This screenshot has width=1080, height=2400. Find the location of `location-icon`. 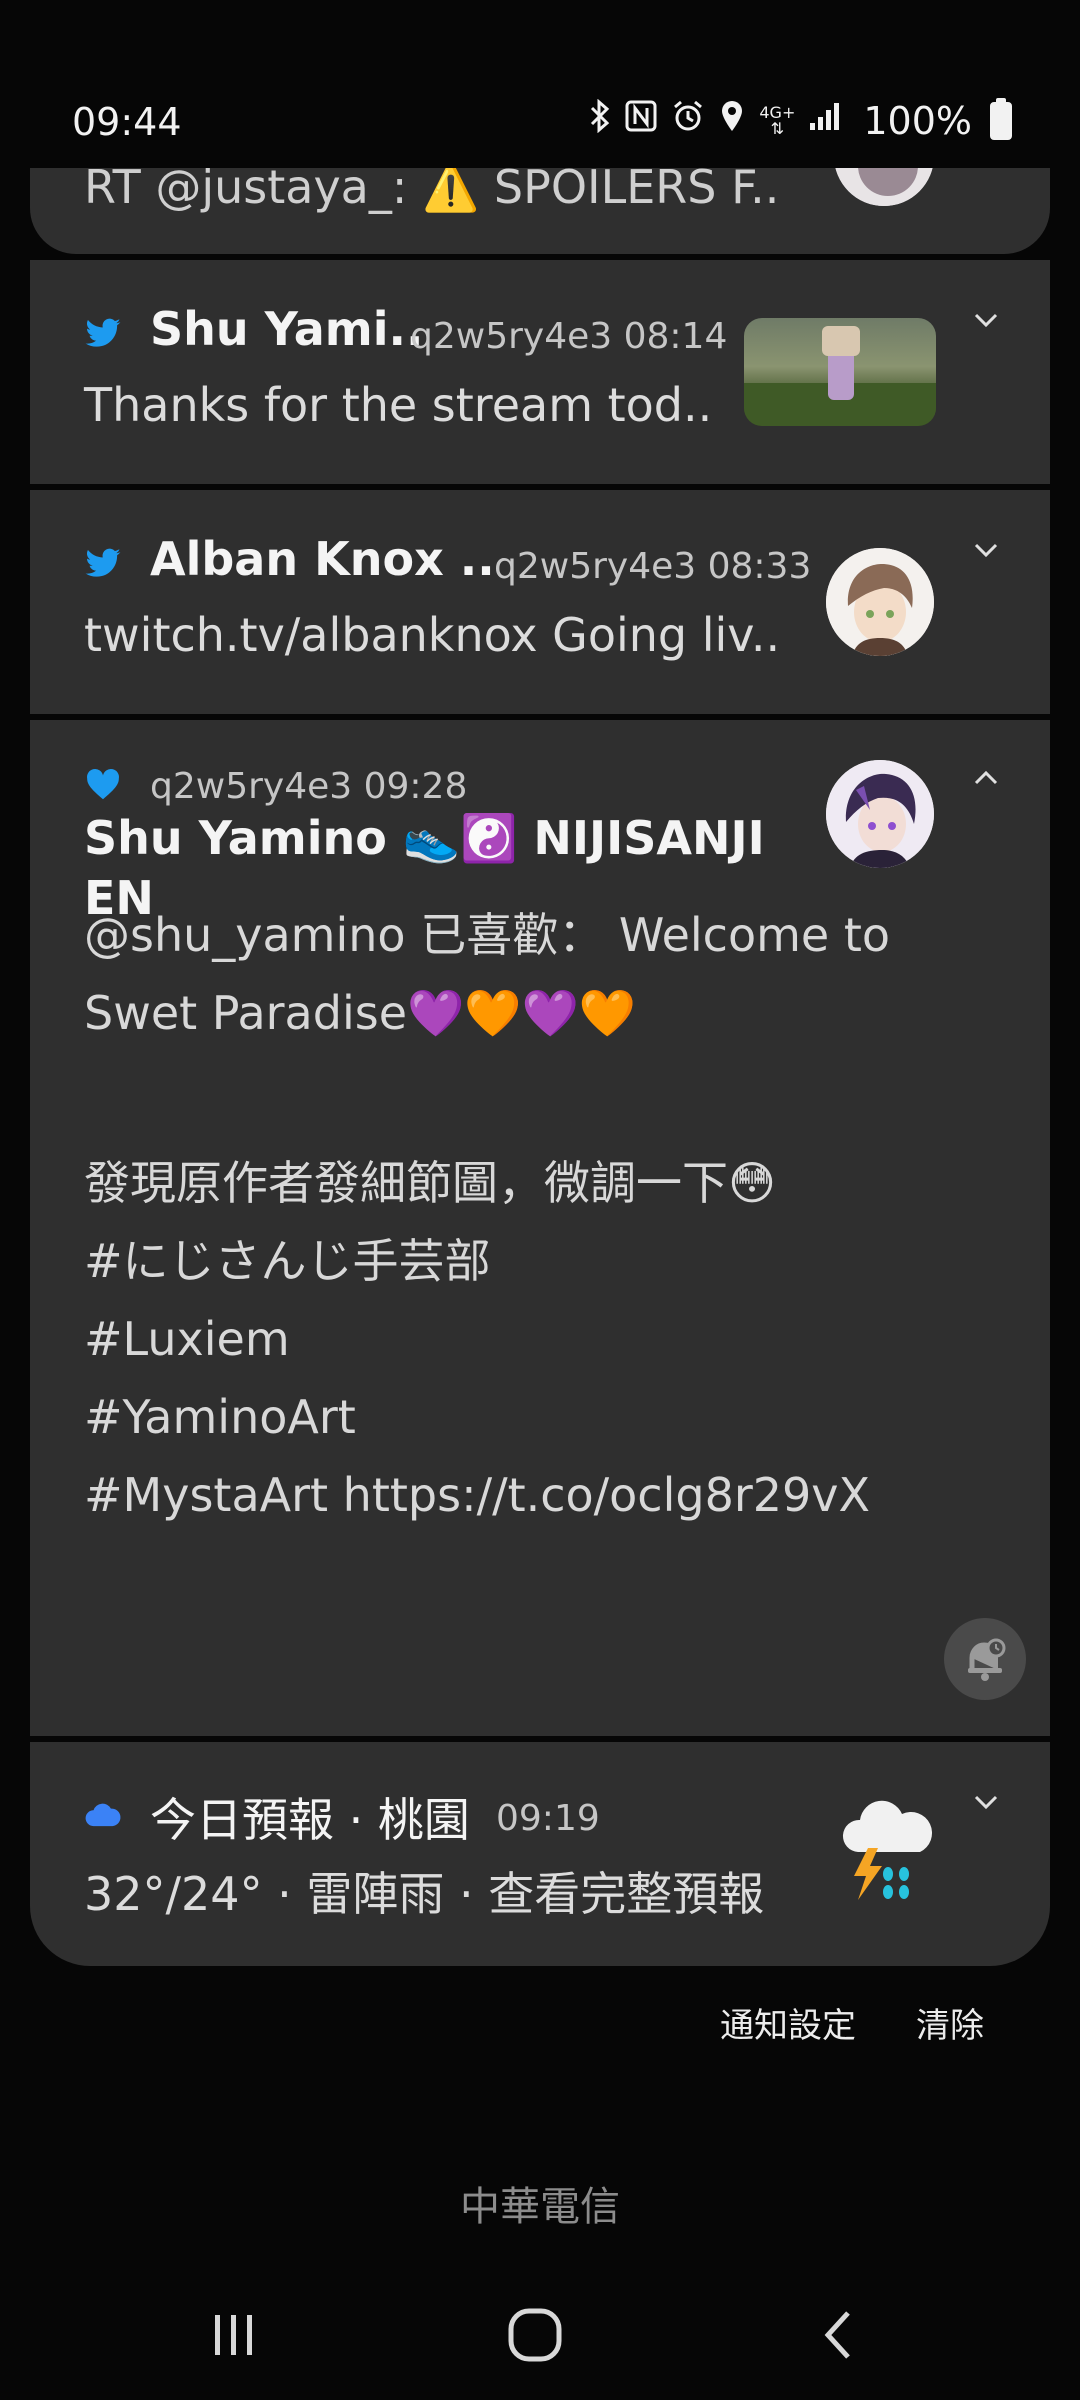

location-icon is located at coordinates (732, 121).